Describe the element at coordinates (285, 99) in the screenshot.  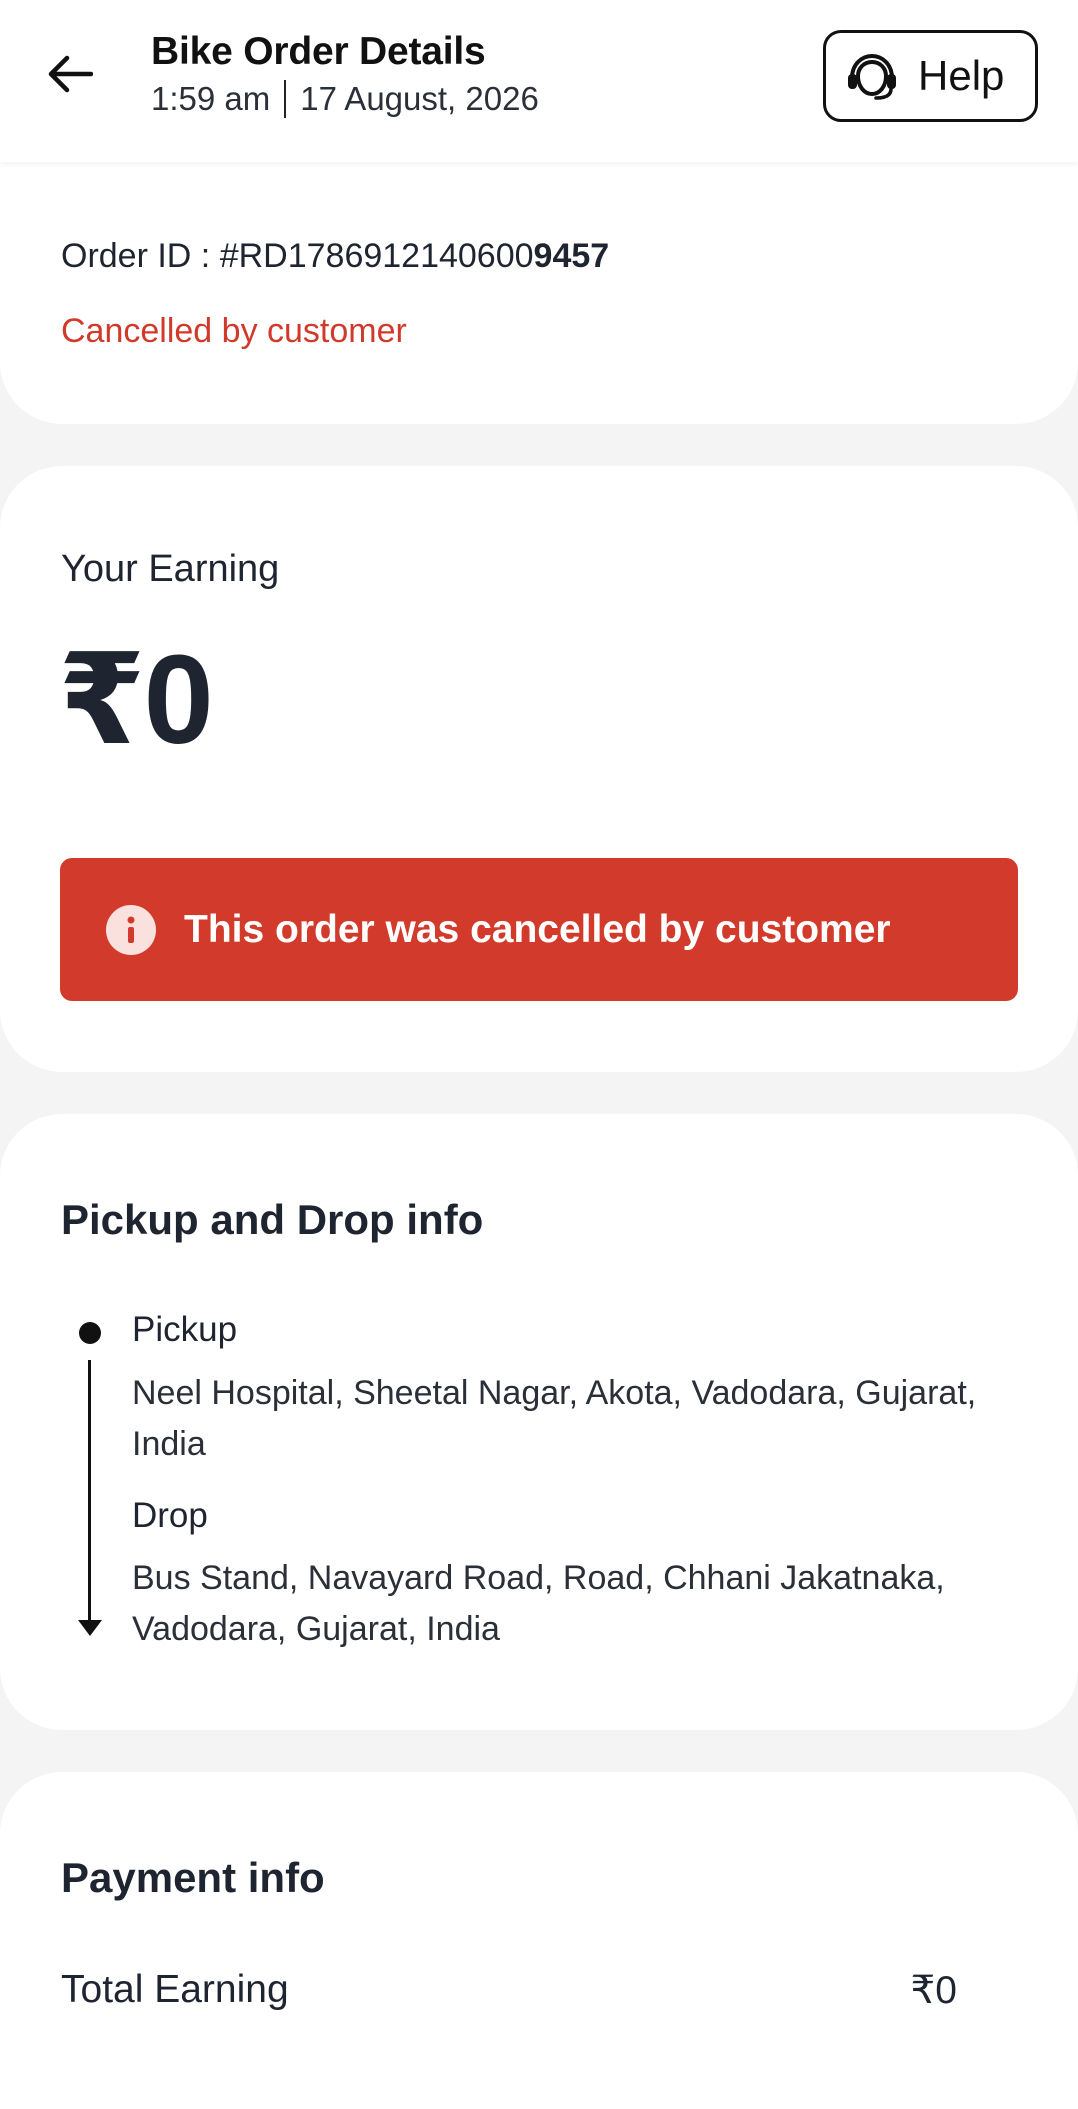
I see `datetime-separator` at that location.